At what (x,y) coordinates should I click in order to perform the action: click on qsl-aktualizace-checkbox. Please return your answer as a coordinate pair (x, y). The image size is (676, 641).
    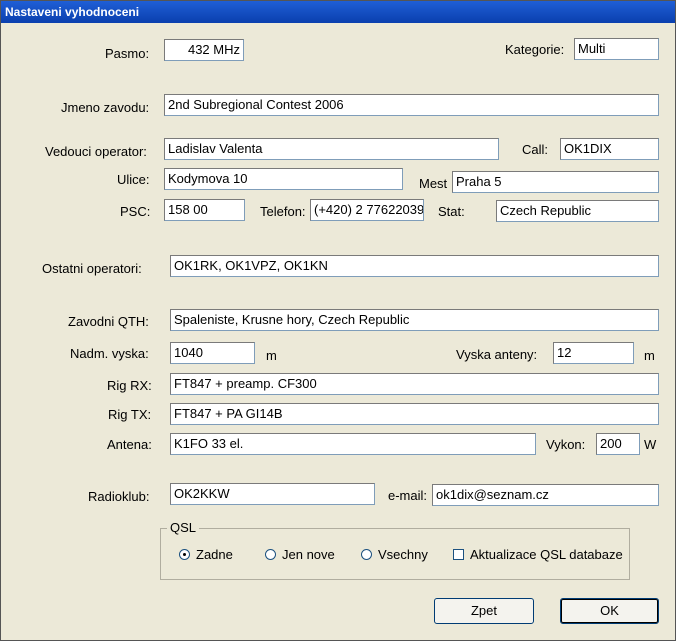
    Looking at the image, I should click on (458, 554).